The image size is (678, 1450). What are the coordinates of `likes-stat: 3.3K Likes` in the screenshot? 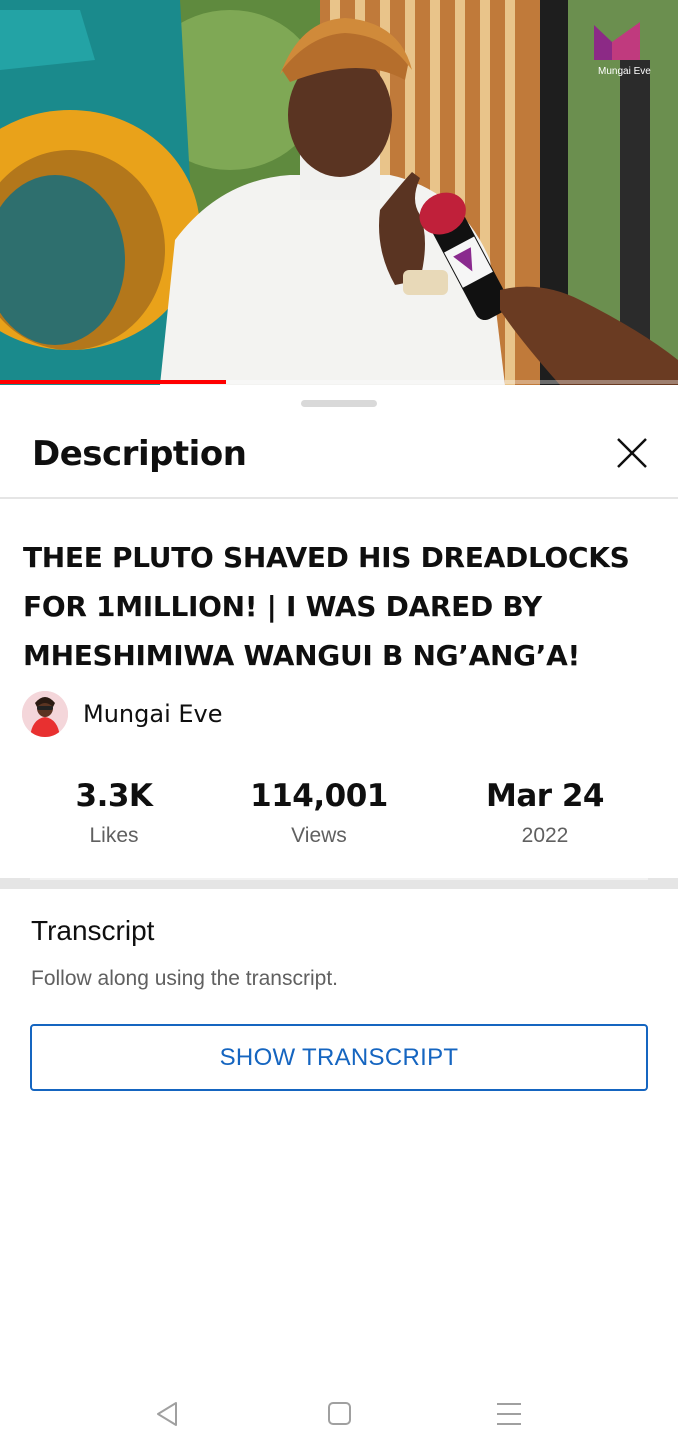 It's located at (114, 813).